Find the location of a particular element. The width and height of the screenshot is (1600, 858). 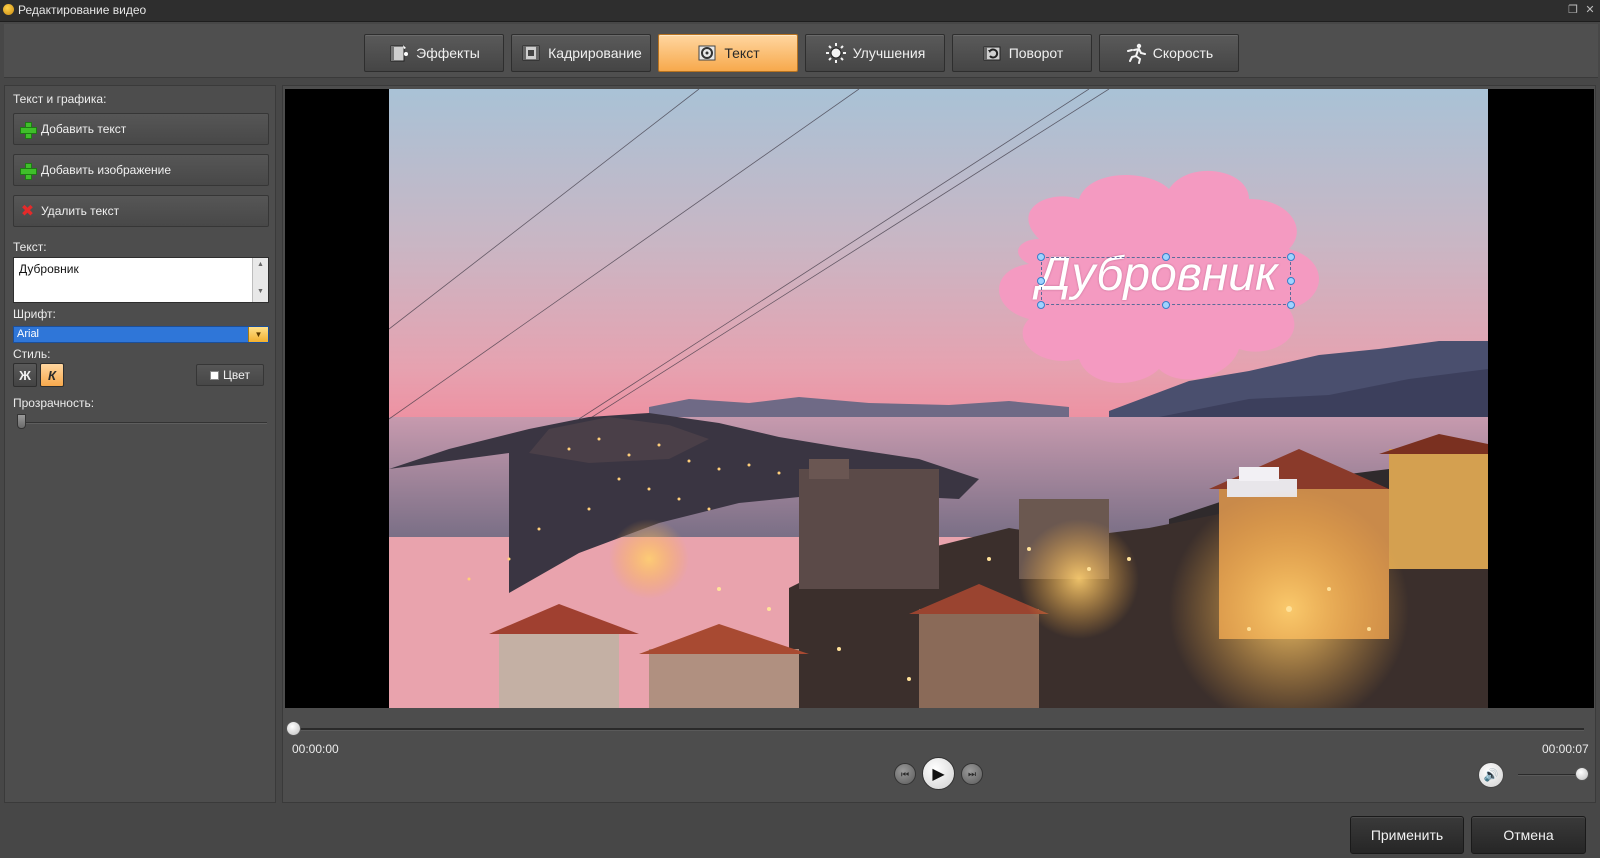

opacity-slider-track is located at coordinates (144, 423).